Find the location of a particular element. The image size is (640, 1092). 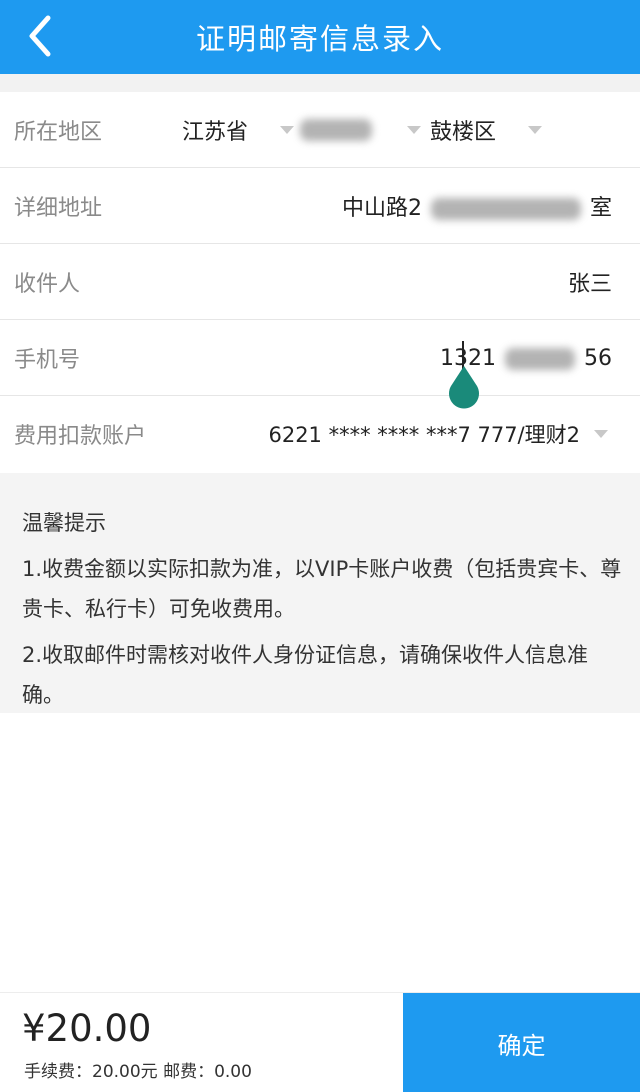

confirm-button: 确定 is located at coordinates (521, 1042).